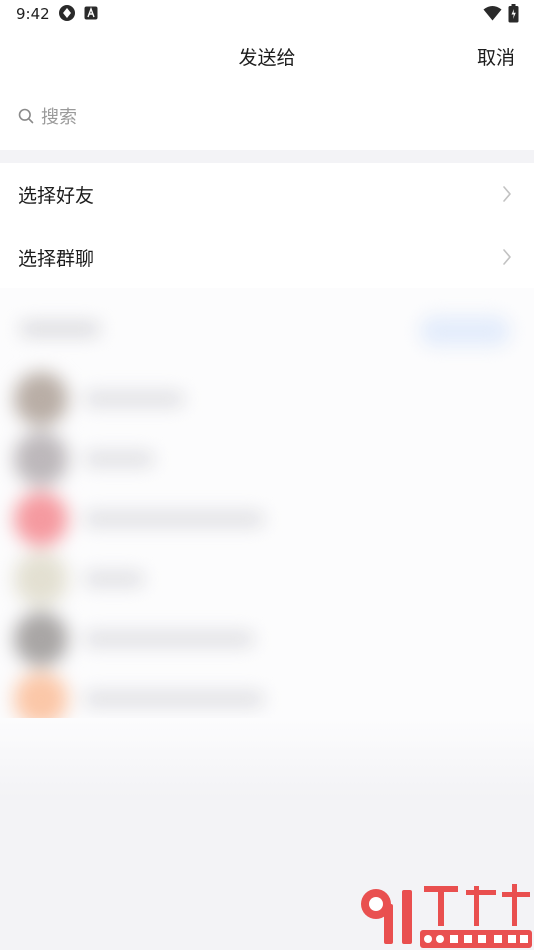 The image size is (534, 950). I want to click on status-time: 9:42, so click(33, 14).